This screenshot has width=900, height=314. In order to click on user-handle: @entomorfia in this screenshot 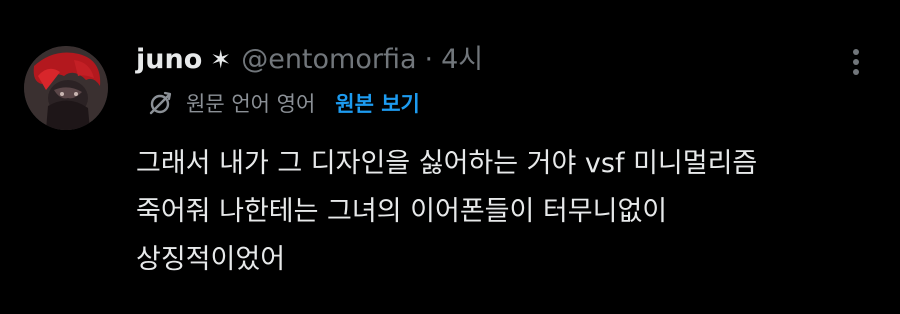, I will do `click(328, 60)`.